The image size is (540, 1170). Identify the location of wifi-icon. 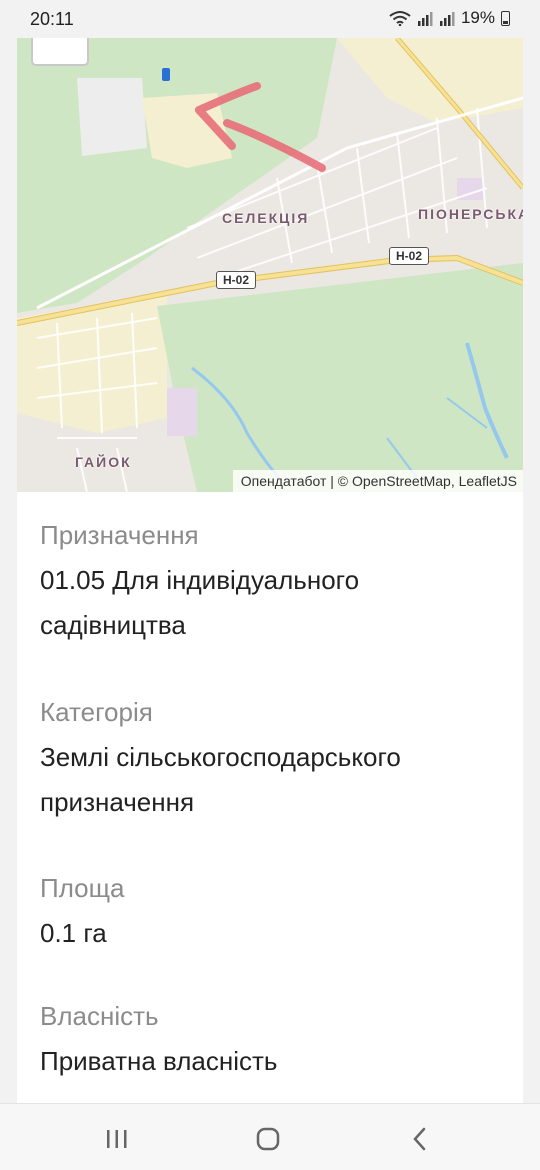
(400, 18).